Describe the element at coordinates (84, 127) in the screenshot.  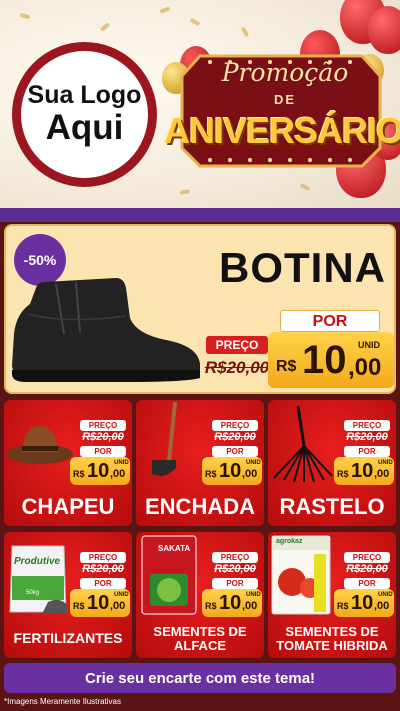
I see `logo-text-line2: Aqui` at that location.